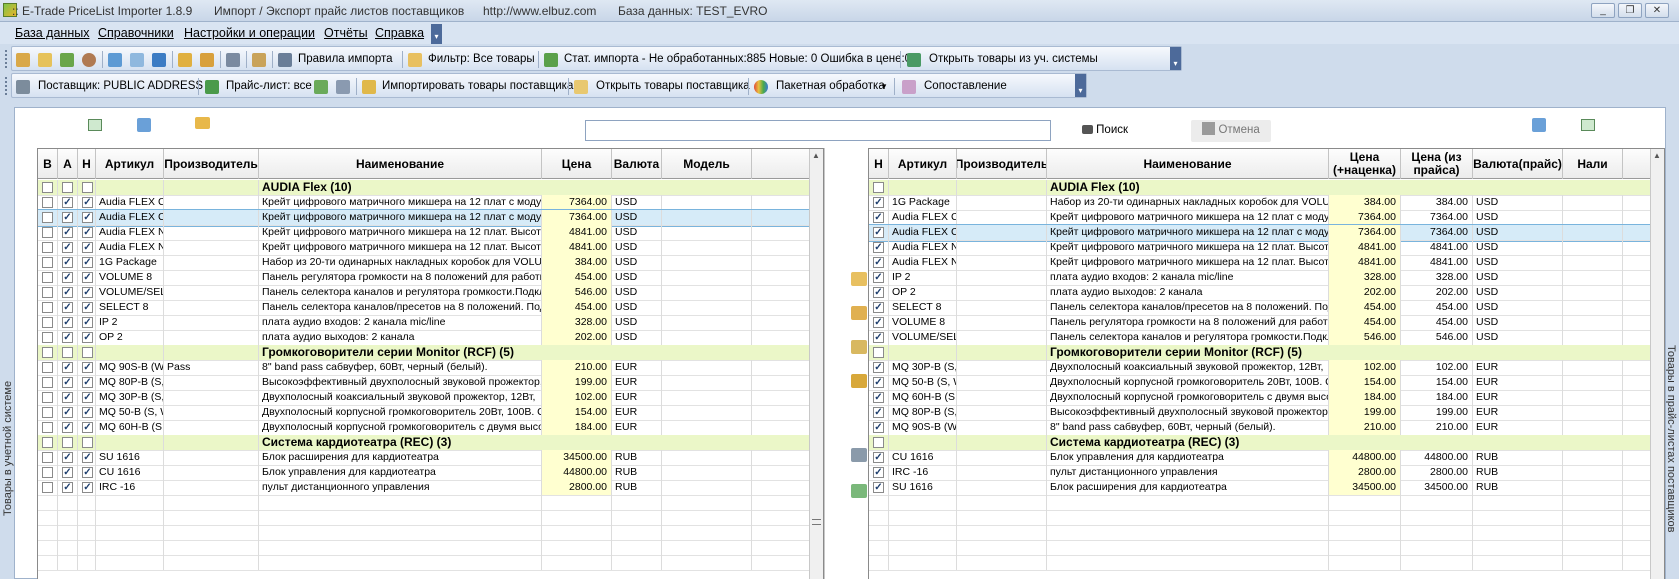  Describe the element at coordinates (1657, 155) in the screenshot. I see `scroll-up-icon: ▲` at that location.